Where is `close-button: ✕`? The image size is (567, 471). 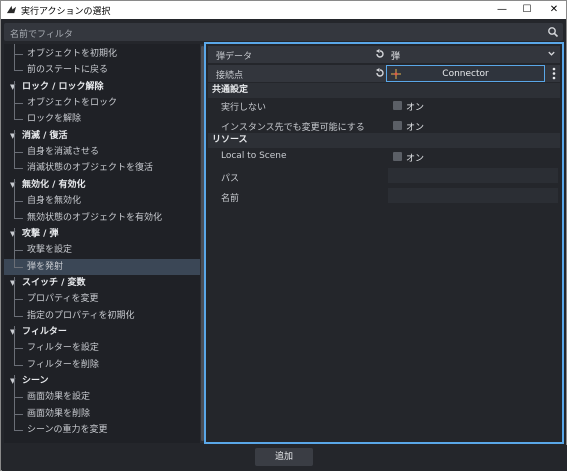
close-button: ✕ is located at coordinates (553, 10).